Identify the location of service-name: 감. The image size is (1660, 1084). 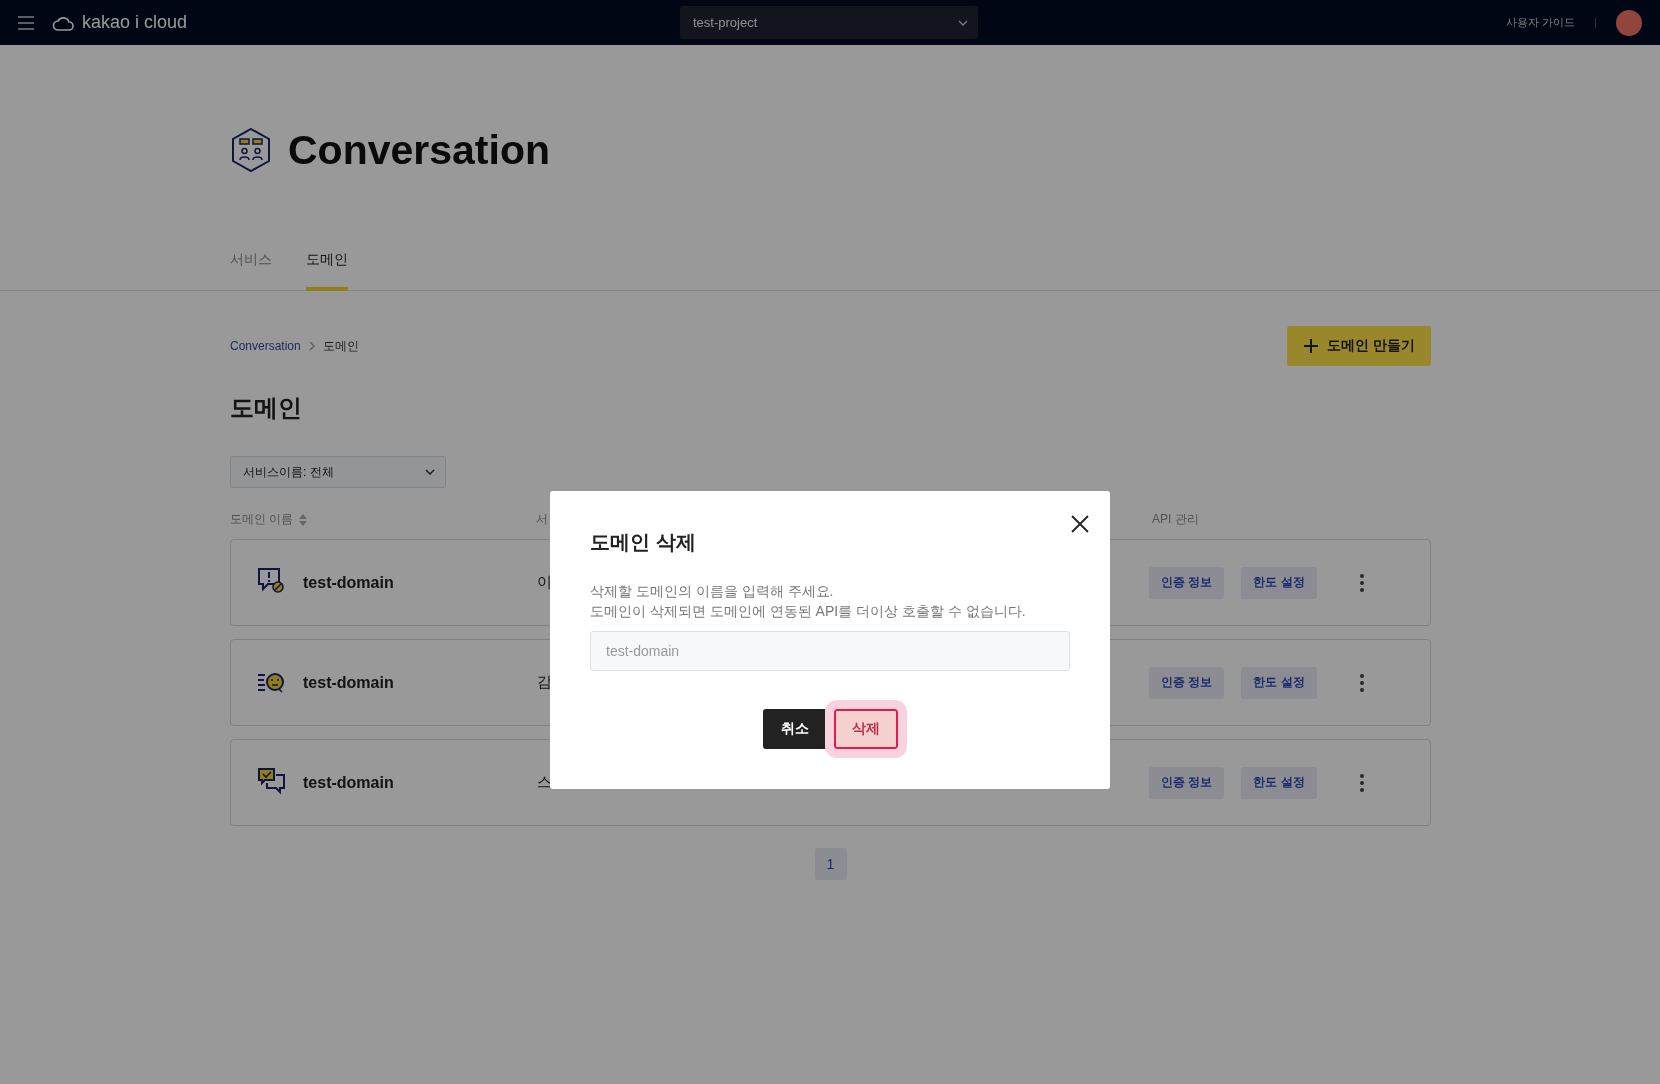
(544, 681).